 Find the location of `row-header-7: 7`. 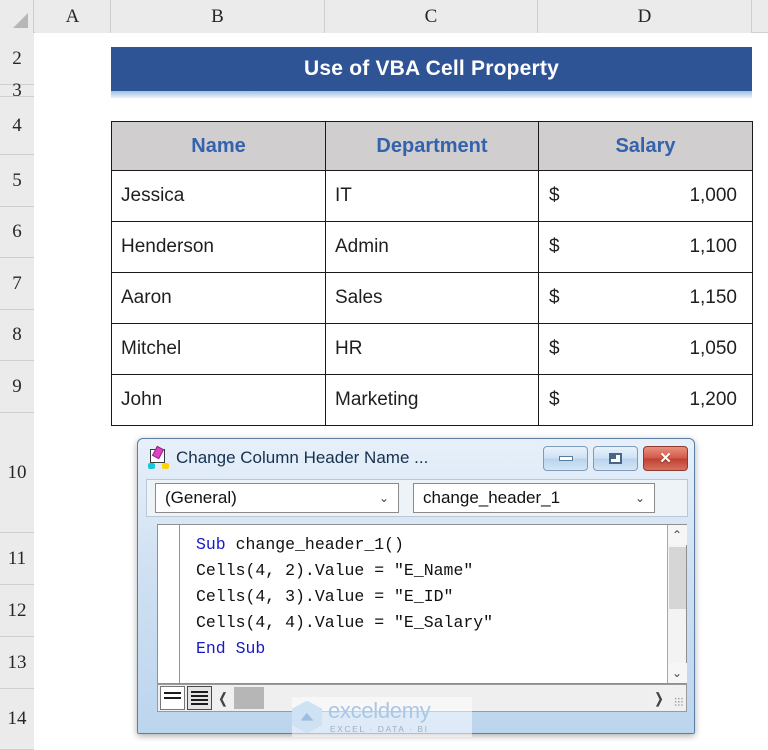

row-header-7: 7 is located at coordinates (17, 284).